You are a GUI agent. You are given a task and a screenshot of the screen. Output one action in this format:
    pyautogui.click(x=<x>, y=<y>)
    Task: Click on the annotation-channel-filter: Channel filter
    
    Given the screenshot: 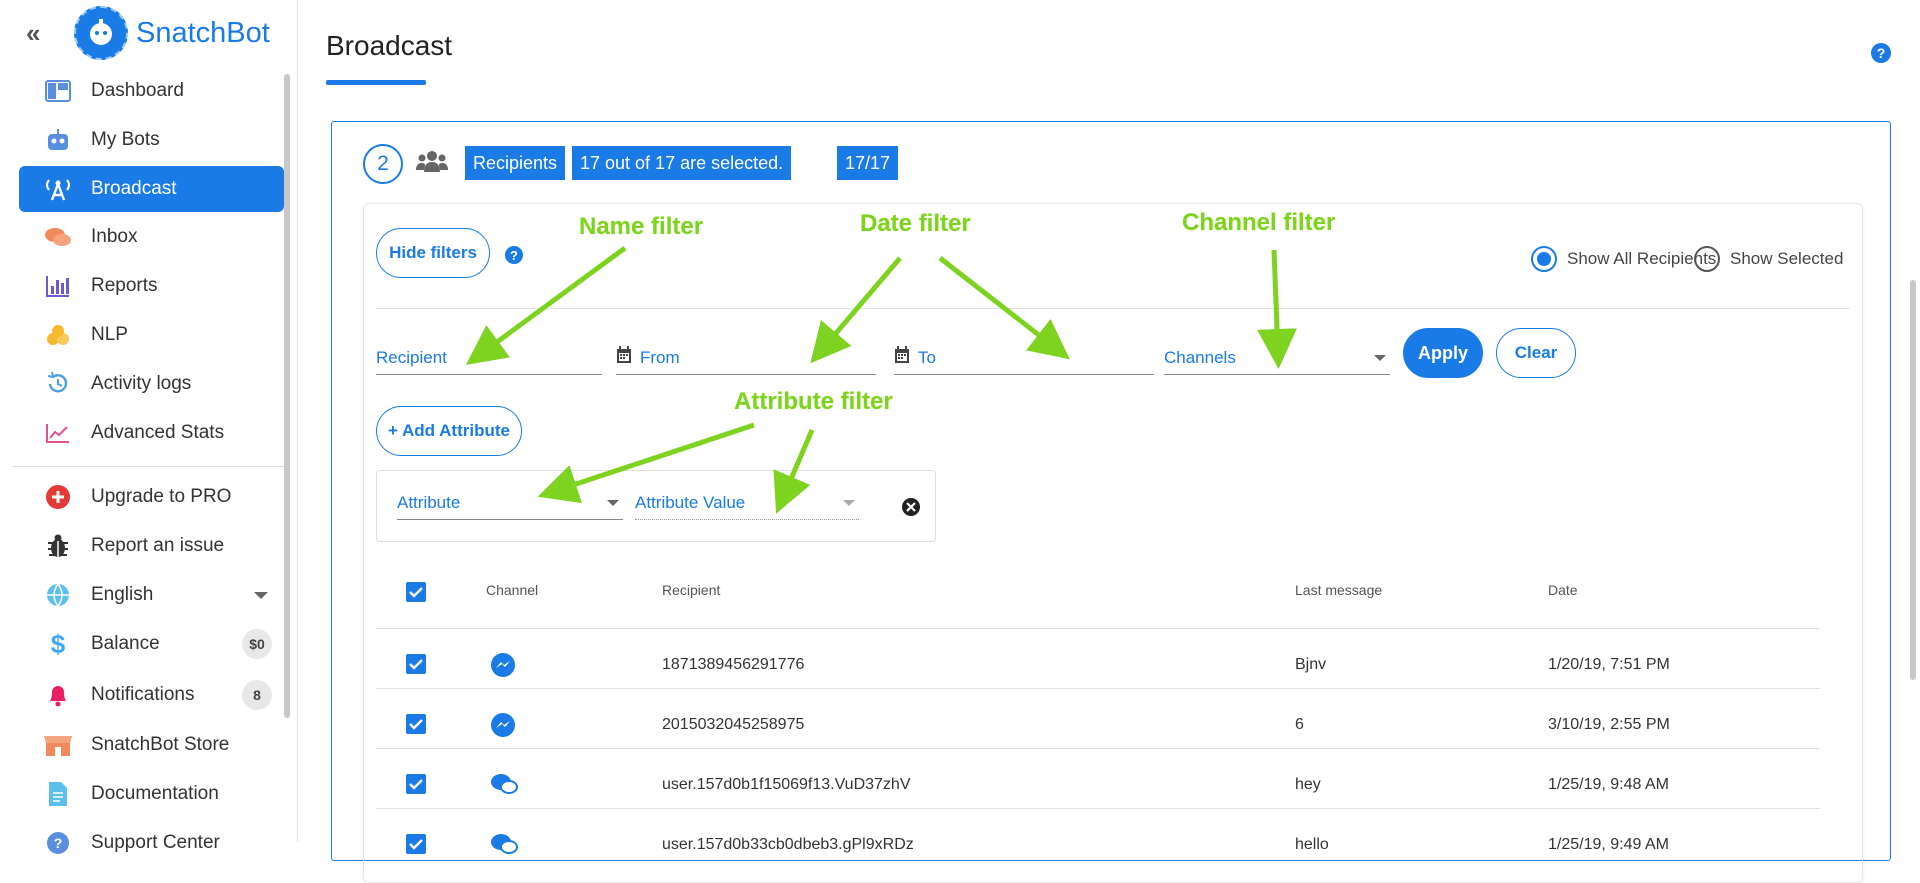 What is the action you would take?
    pyautogui.click(x=1259, y=222)
    